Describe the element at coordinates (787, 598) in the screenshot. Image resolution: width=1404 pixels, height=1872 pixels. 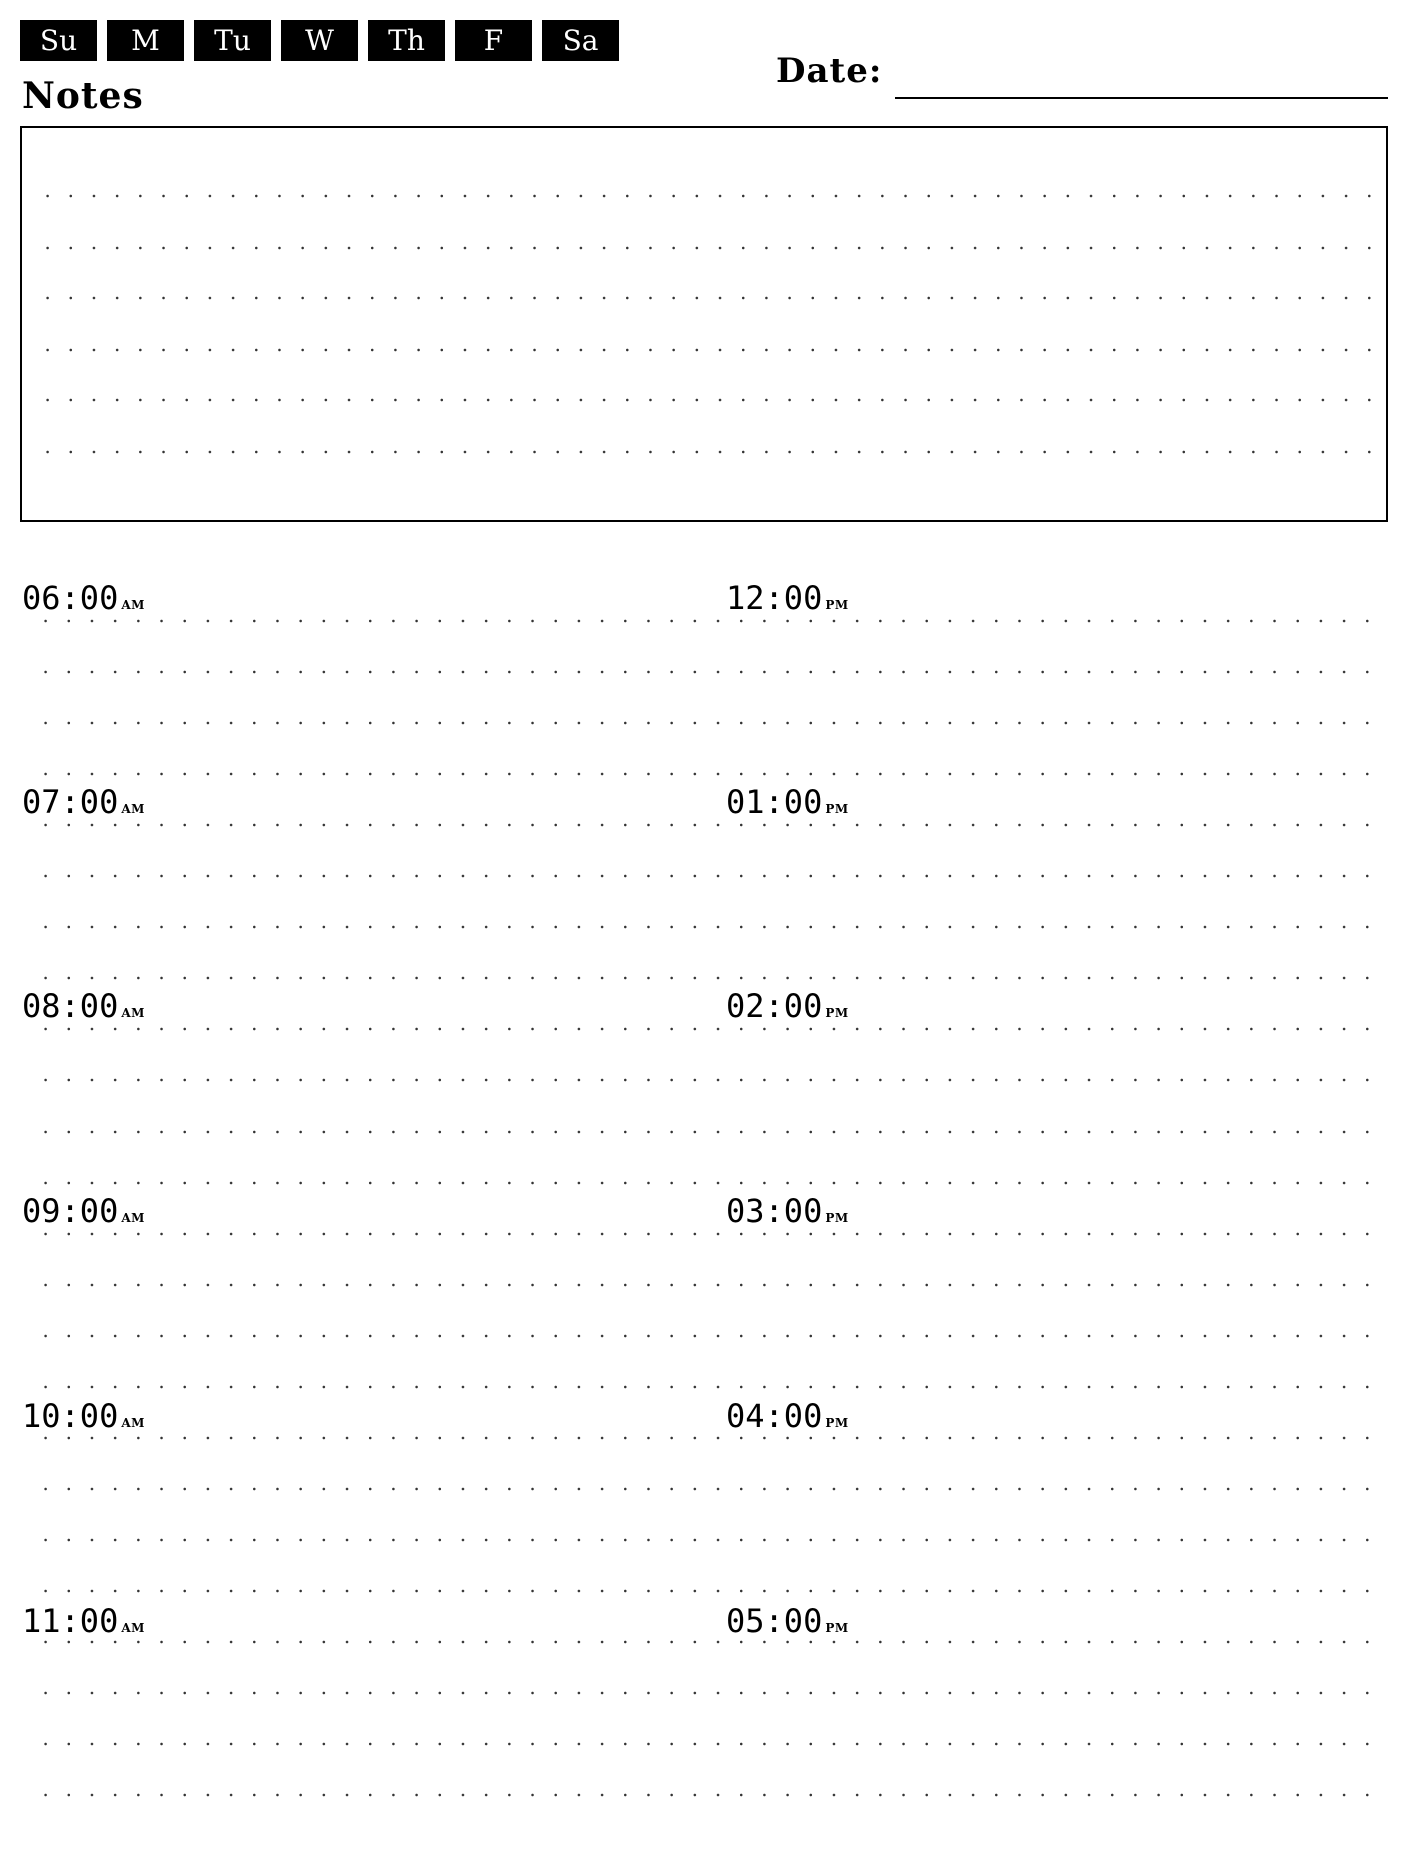
I see `time-slot-label: 12:00 PM` at that location.